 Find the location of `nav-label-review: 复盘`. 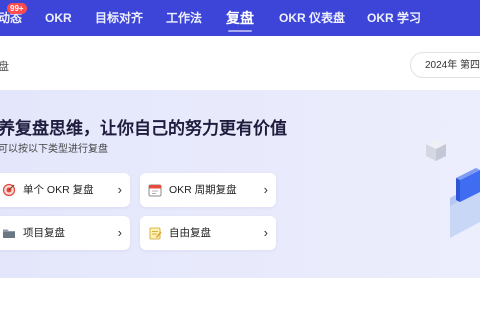

nav-label-review: 复盘 is located at coordinates (240, 18).